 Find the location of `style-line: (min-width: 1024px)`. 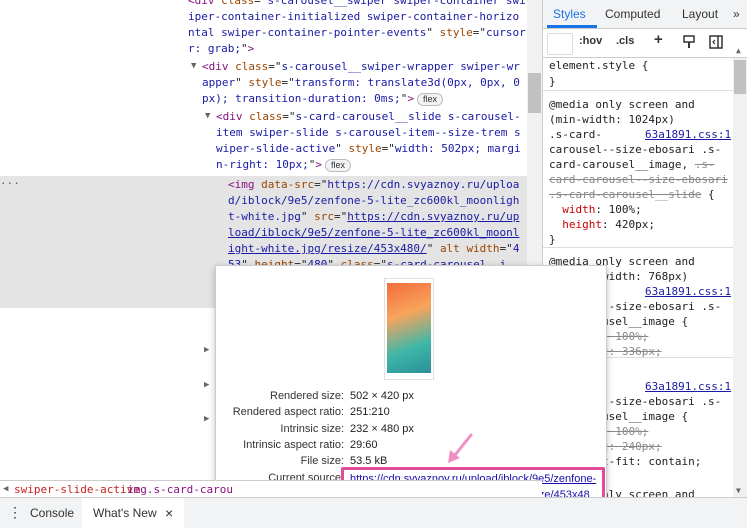

style-line: (min-width: 1024px) is located at coordinates (612, 119).